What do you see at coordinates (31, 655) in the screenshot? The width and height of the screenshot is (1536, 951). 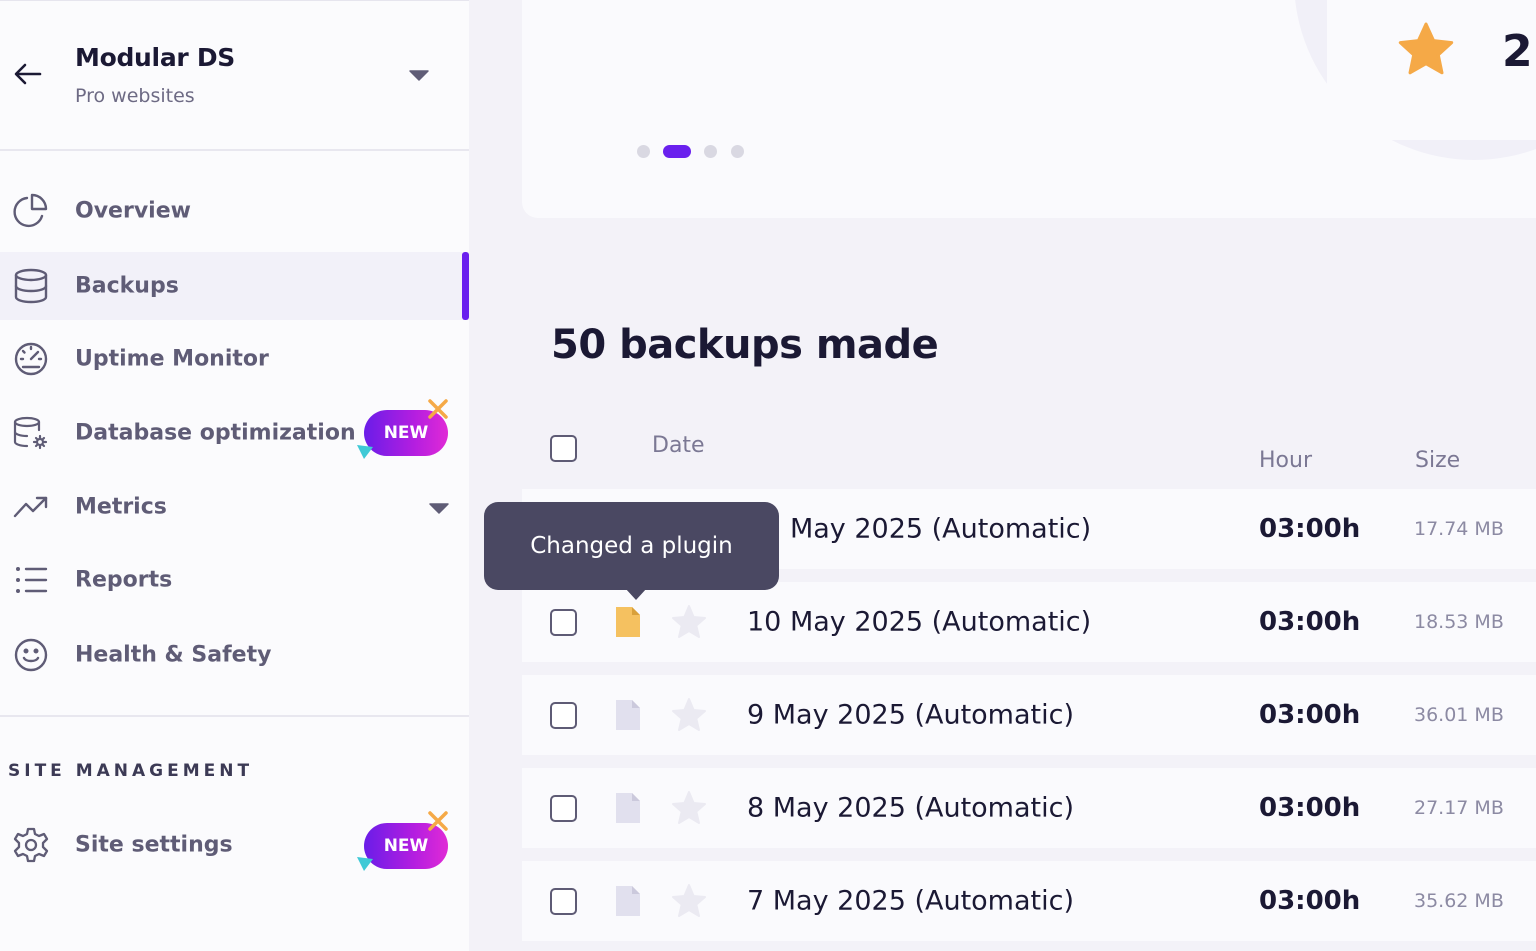 I see `smile-icon` at bounding box center [31, 655].